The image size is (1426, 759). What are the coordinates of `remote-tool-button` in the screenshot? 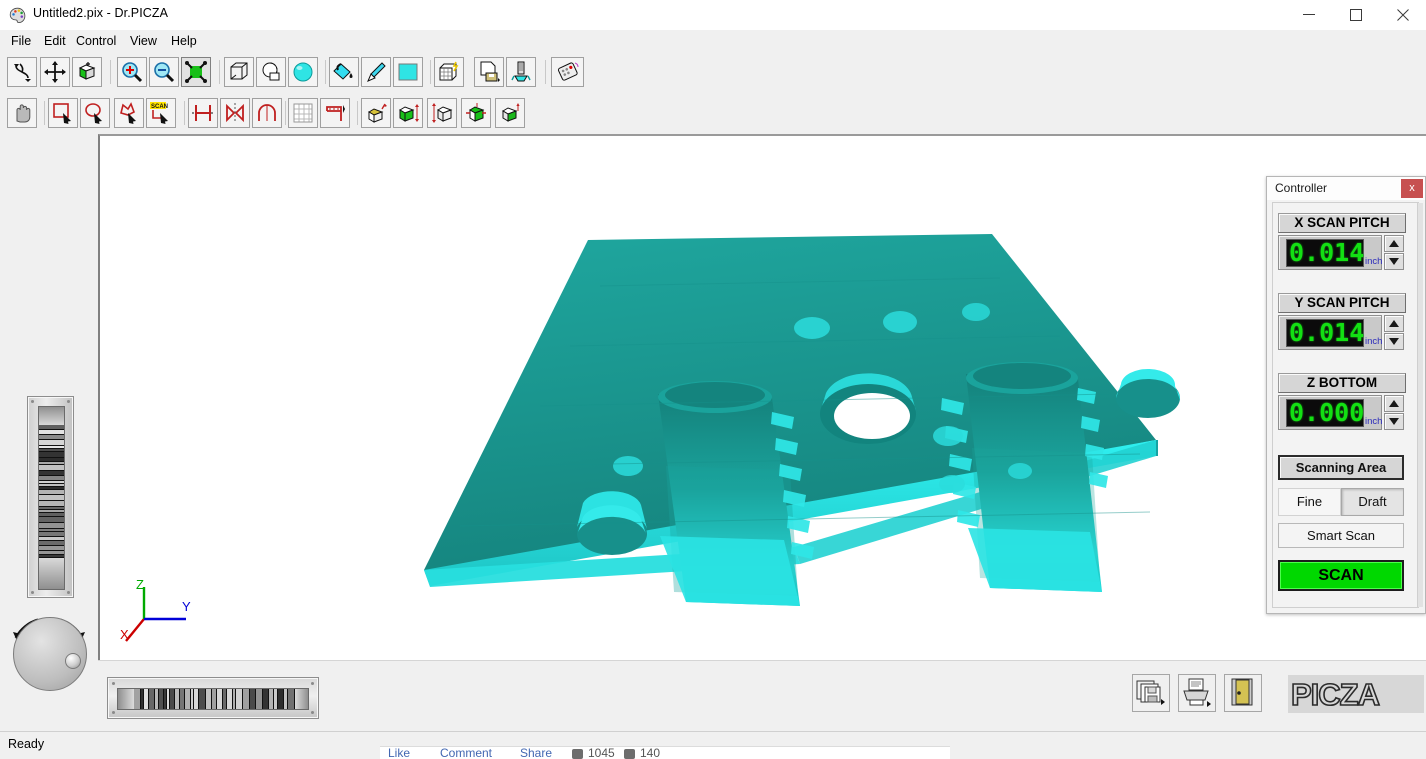 It's located at (567, 72).